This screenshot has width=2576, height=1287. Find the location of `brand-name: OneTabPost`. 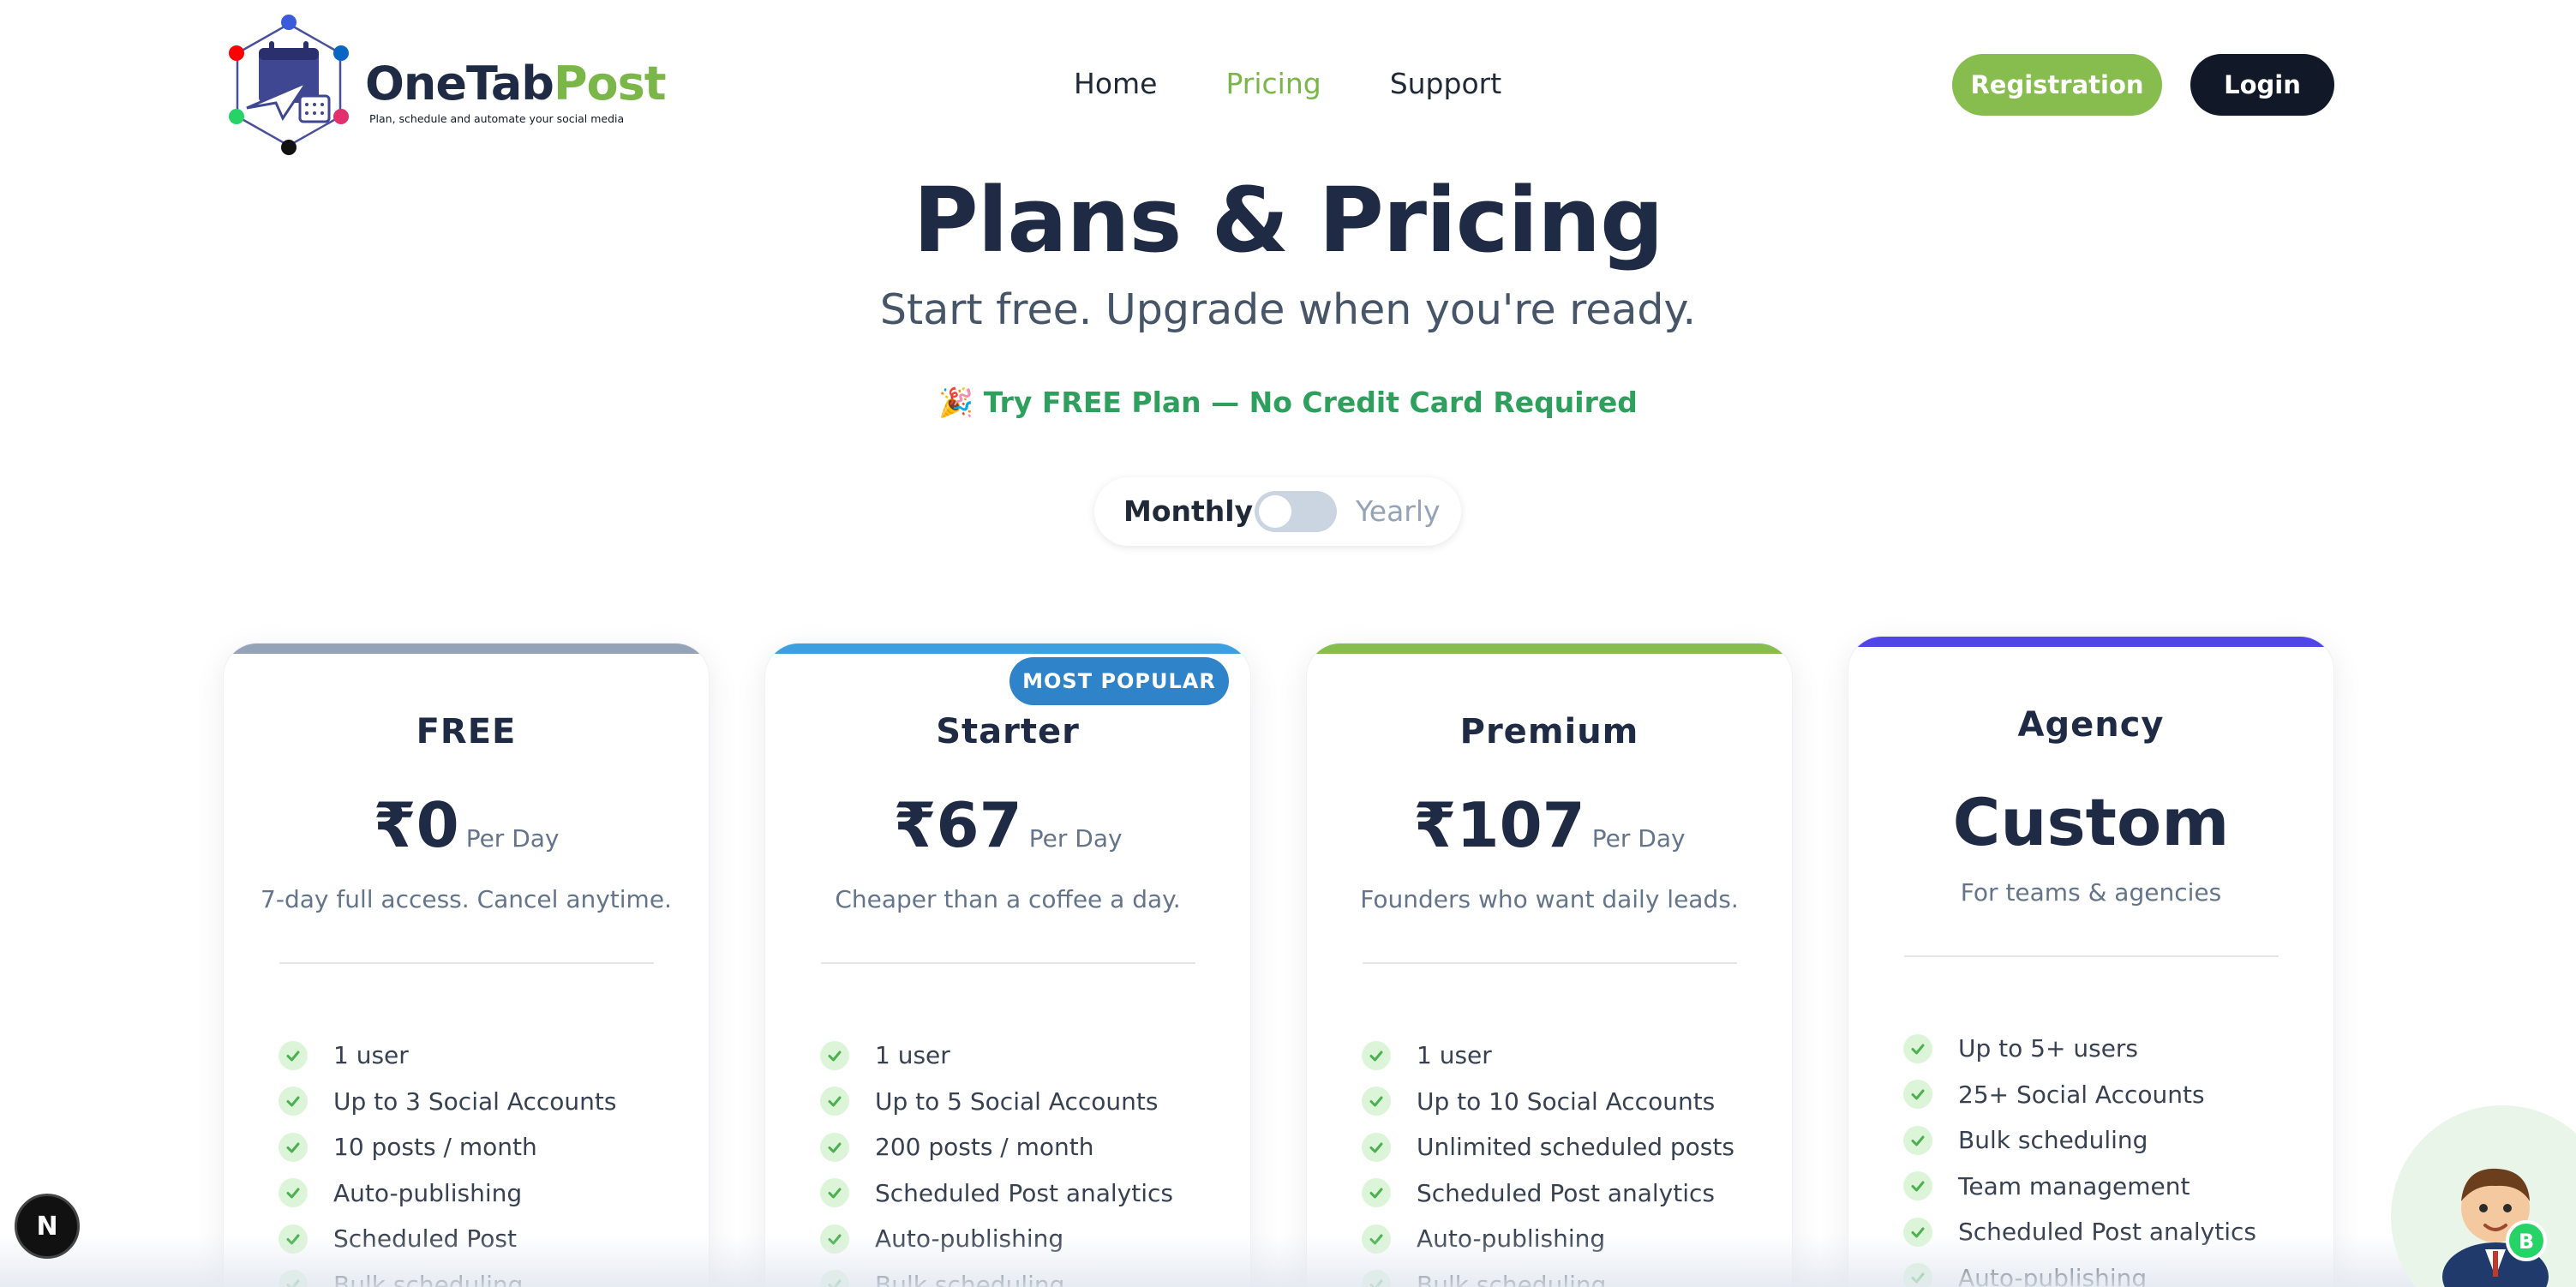

brand-name: OneTabPost is located at coordinates (516, 84).